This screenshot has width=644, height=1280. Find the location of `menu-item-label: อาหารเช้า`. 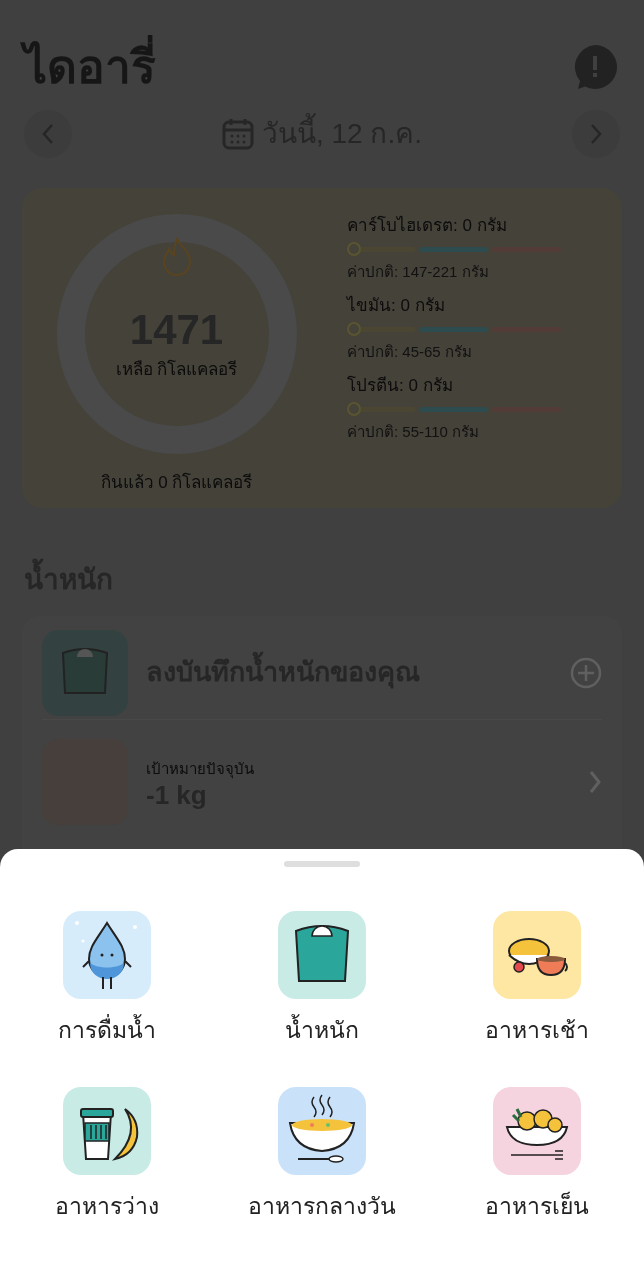

menu-item-label: อาหารเช้า is located at coordinates (536, 1030).